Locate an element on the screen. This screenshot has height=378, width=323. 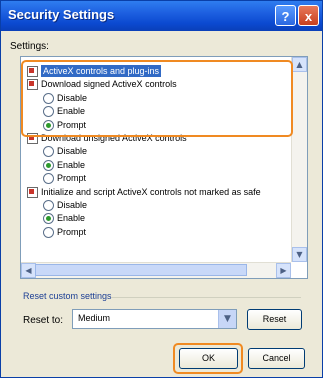
security-level-select: Medium ▼ is located at coordinates (154, 319).